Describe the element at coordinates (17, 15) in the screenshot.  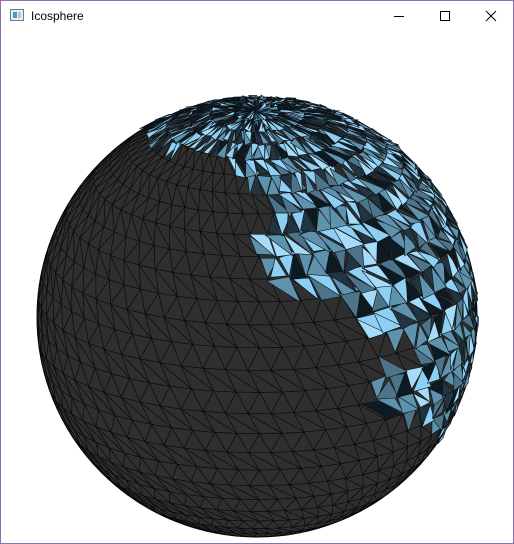
I see `app-window-icon` at that location.